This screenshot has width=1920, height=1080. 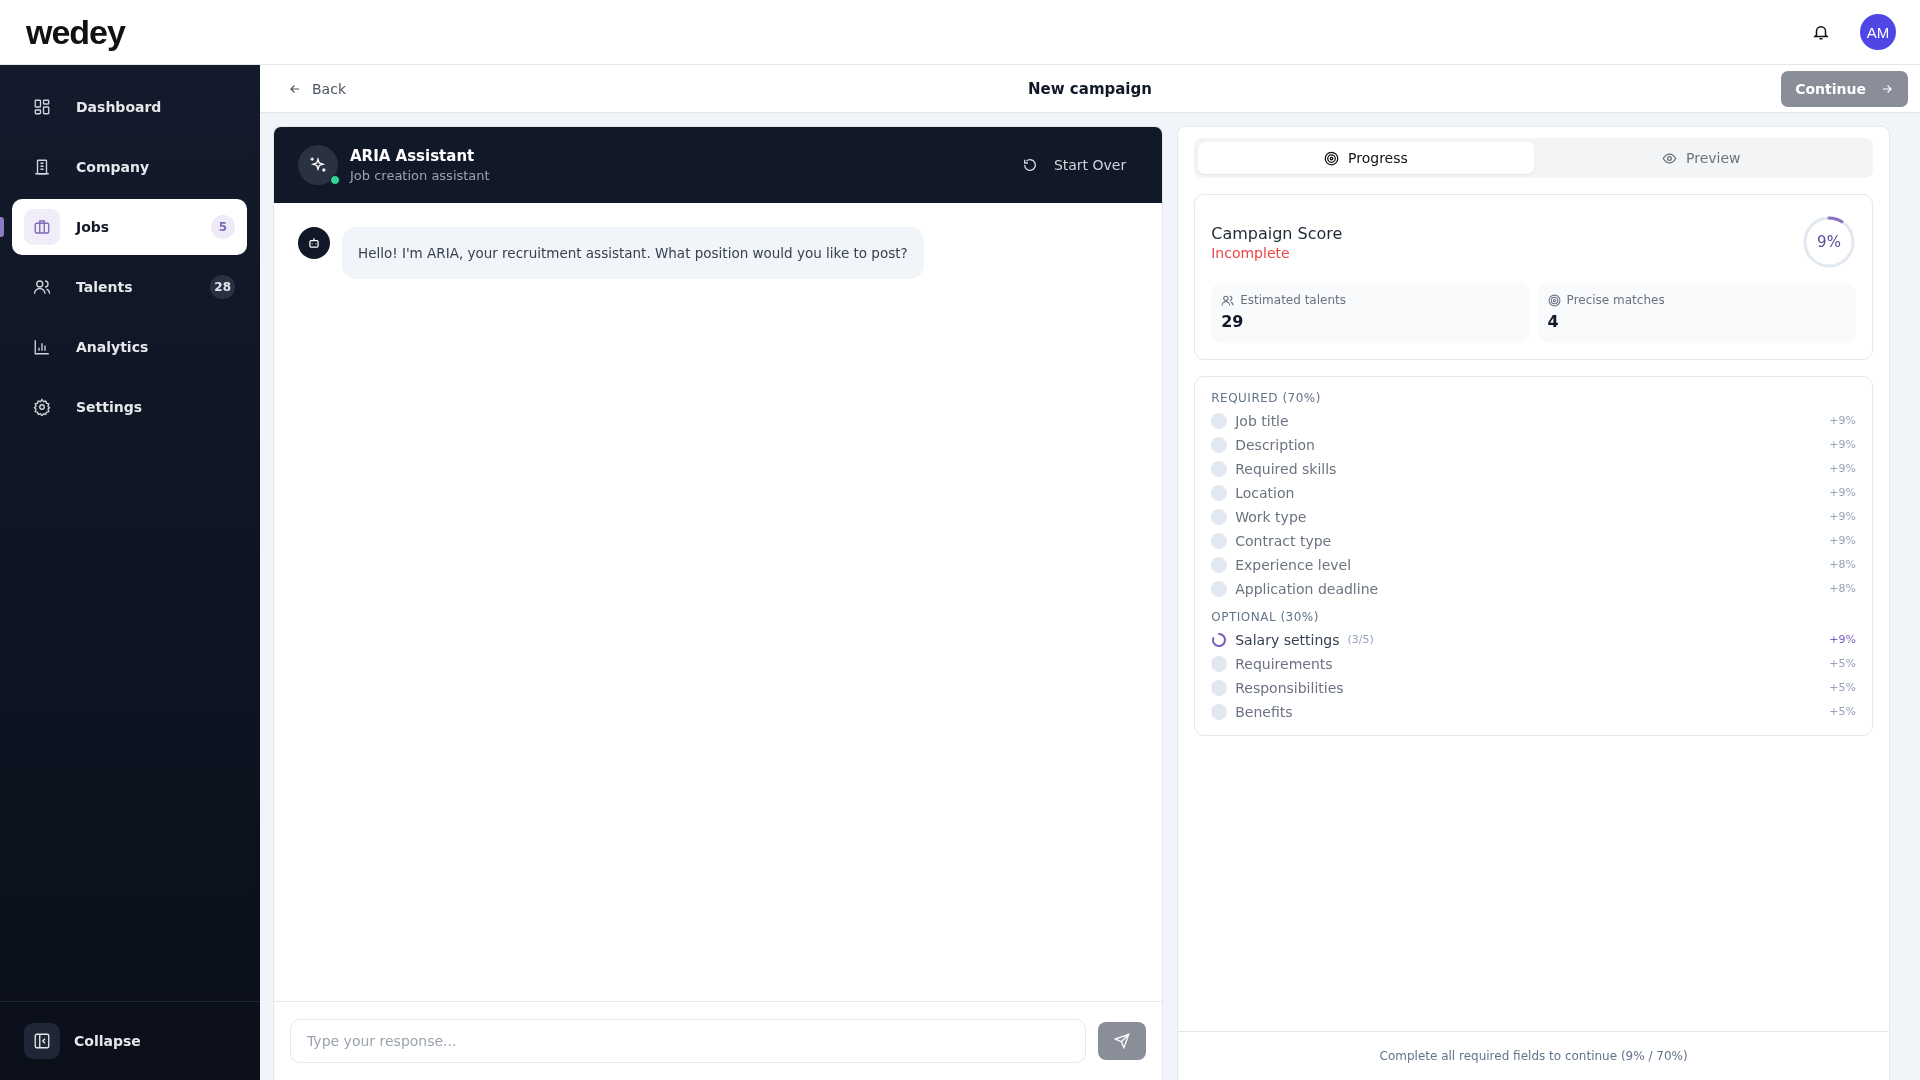 I want to click on score-status: Incomplete, so click(x=1251, y=252).